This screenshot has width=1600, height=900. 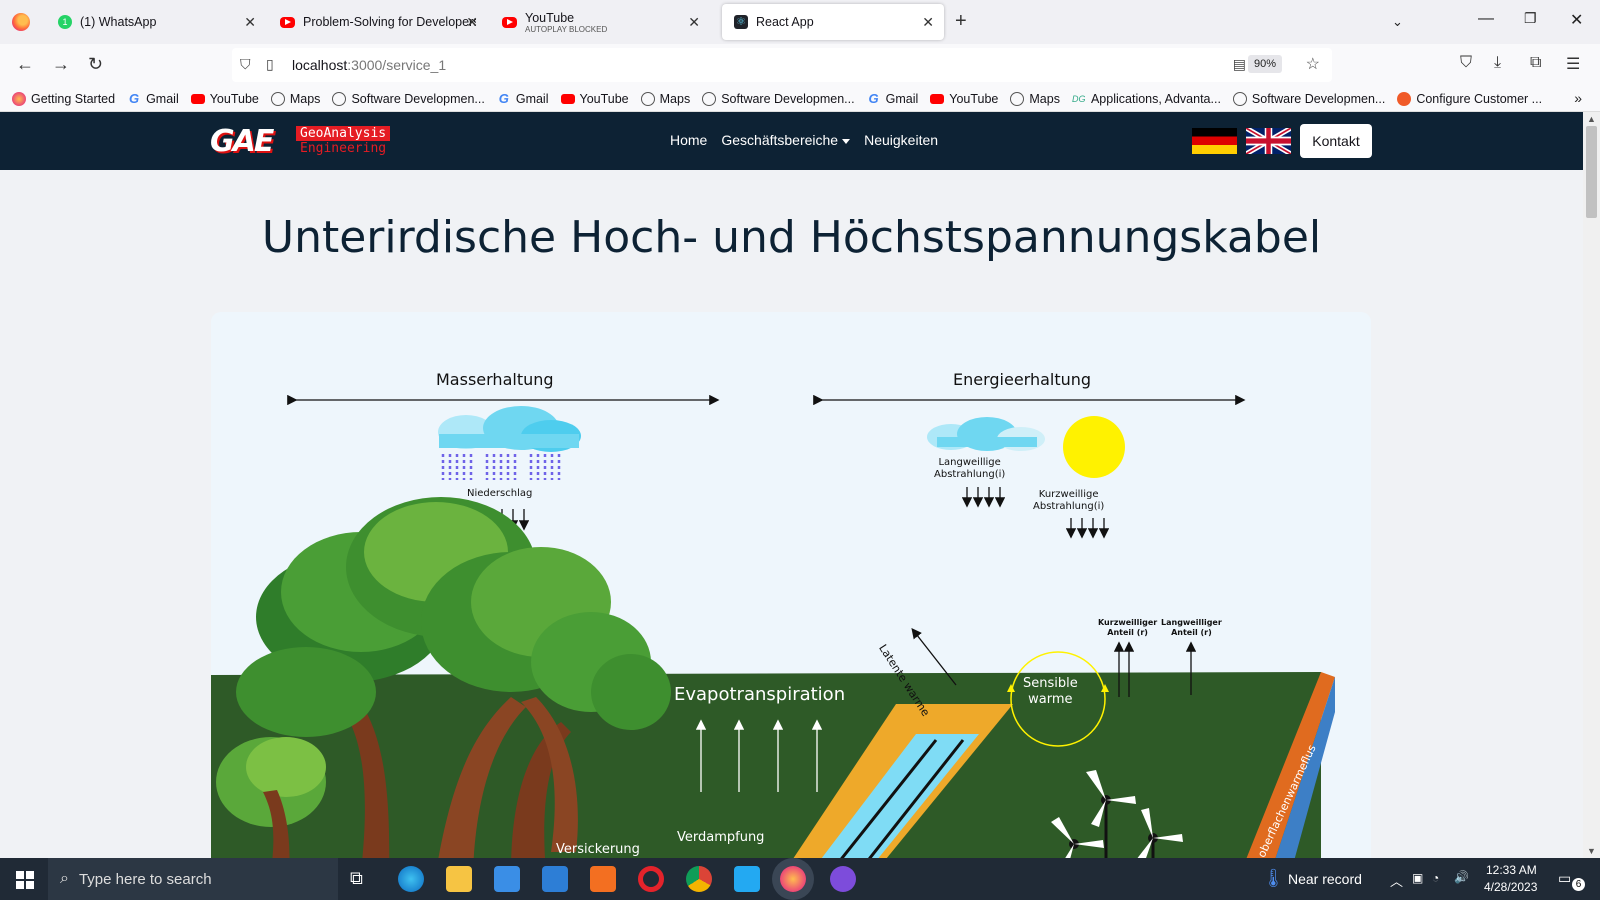 What do you see at coordinates (1397, 22) in the screenshot?
I see `tab-list-icon: ⌄` at bounding box center [1397, 22].